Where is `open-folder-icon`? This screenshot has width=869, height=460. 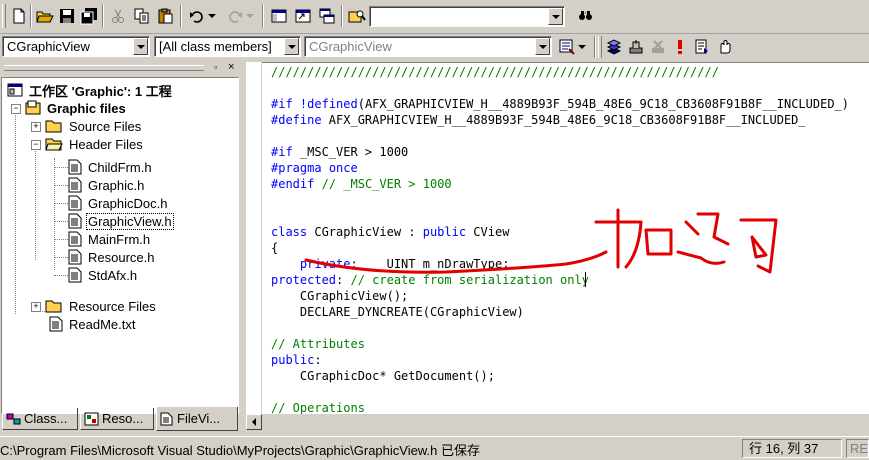 open-folder-icon is located at coordinates (54, 144).